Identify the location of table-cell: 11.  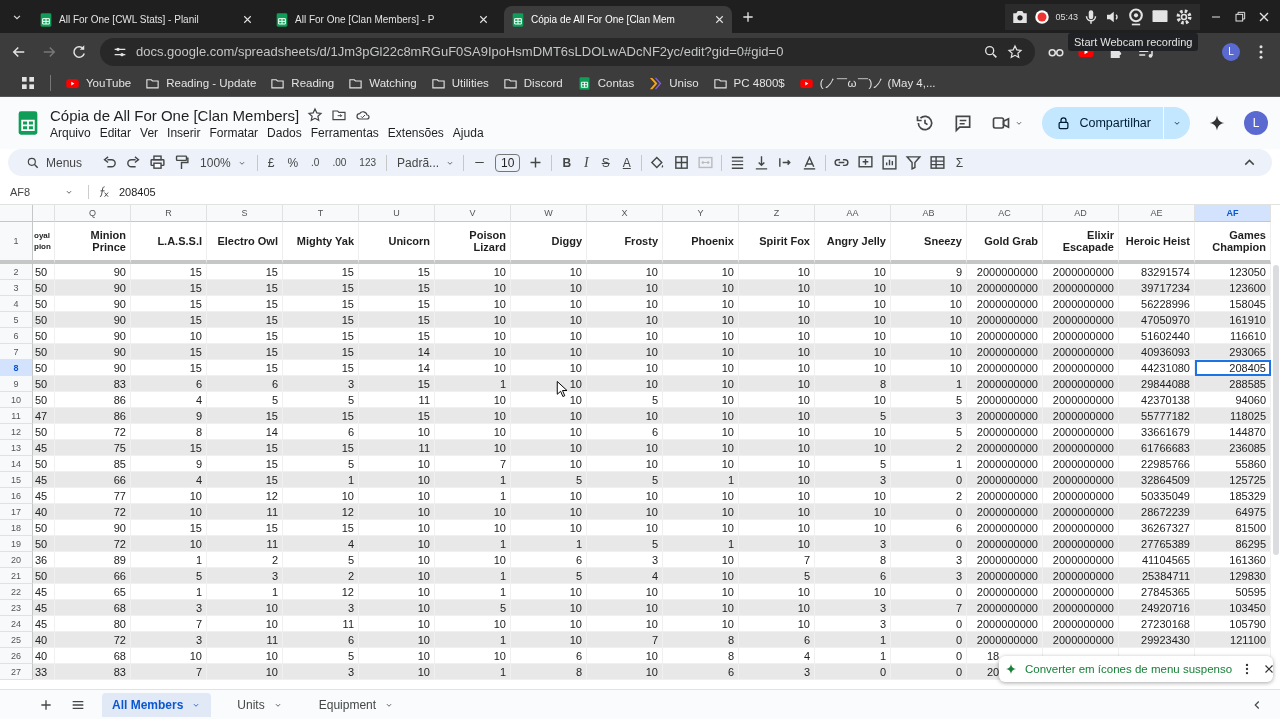
(245, 512).